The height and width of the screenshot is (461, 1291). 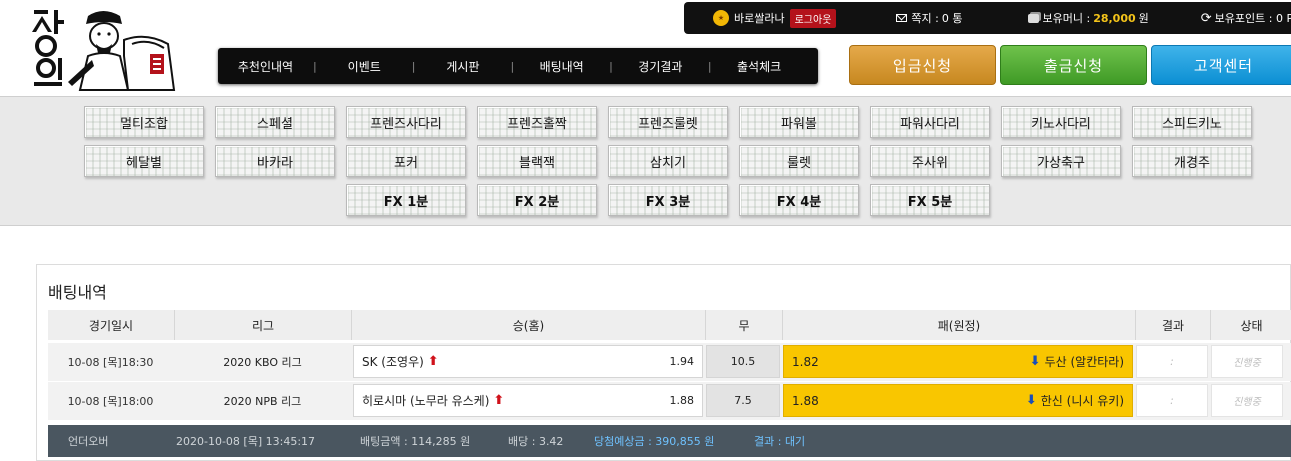 What do you see at coordinates (1173, 325) in the screenshot?
I see `col-header-result: 결과` at bounding box center [1173, 325].